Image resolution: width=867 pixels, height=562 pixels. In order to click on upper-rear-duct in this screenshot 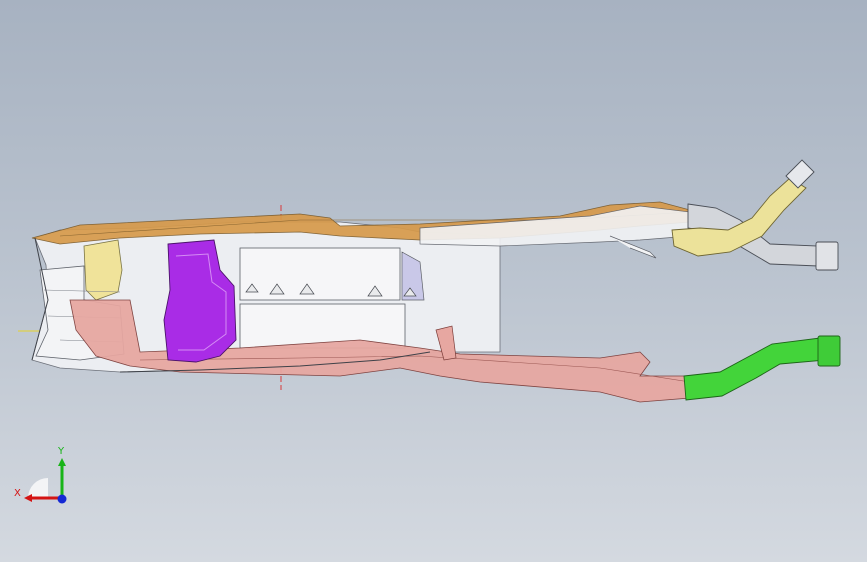, I will do `click(555, 226)`.